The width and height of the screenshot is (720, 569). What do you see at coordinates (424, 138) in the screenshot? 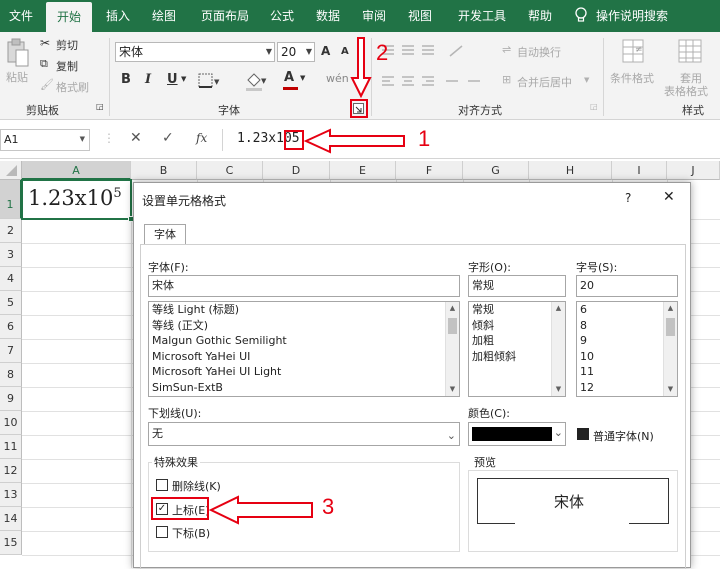
I see `annotation-number-1: 1` at bounding box center [424, 138].